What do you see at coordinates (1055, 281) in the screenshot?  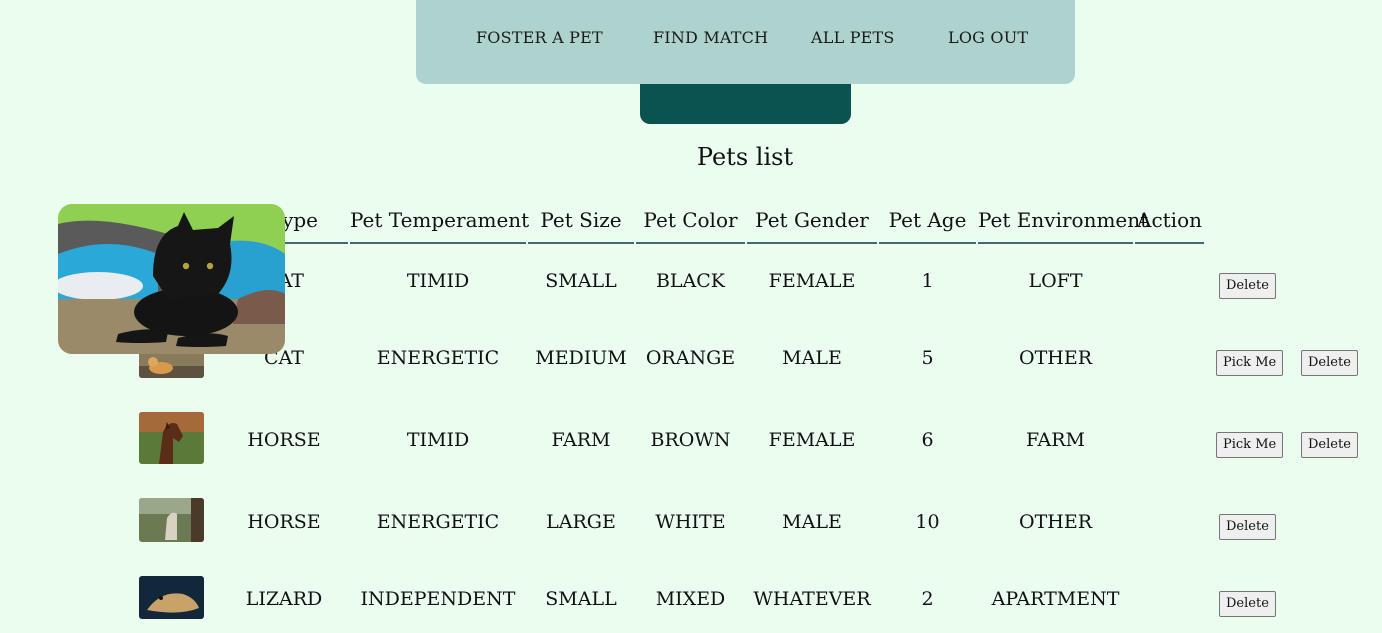 I see `cell-environment: LOFT` at bounding box center [1055, 281].